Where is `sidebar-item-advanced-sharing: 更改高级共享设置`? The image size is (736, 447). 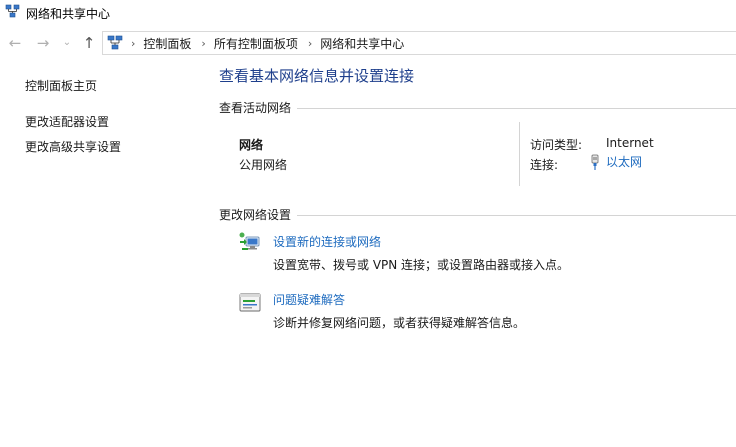
sidebar-item-advanced-sharing: 更改高级共享设置 is located at coordinates (73, 146).